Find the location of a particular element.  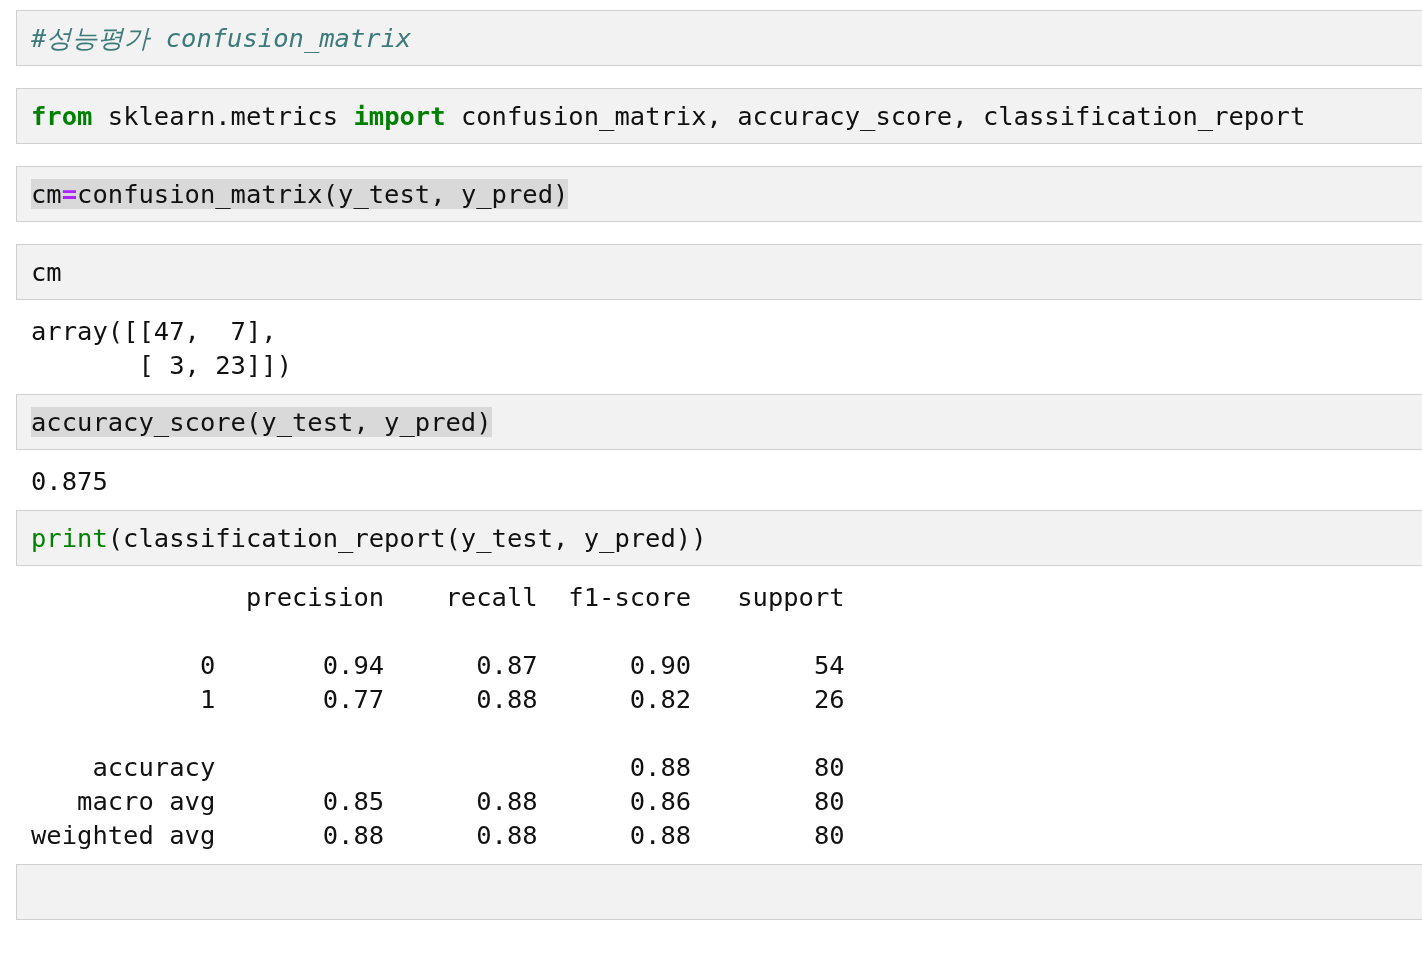

code-cell: cm=confusion_matrix(y_test, y_pred) is located at coordinates (719, 194).